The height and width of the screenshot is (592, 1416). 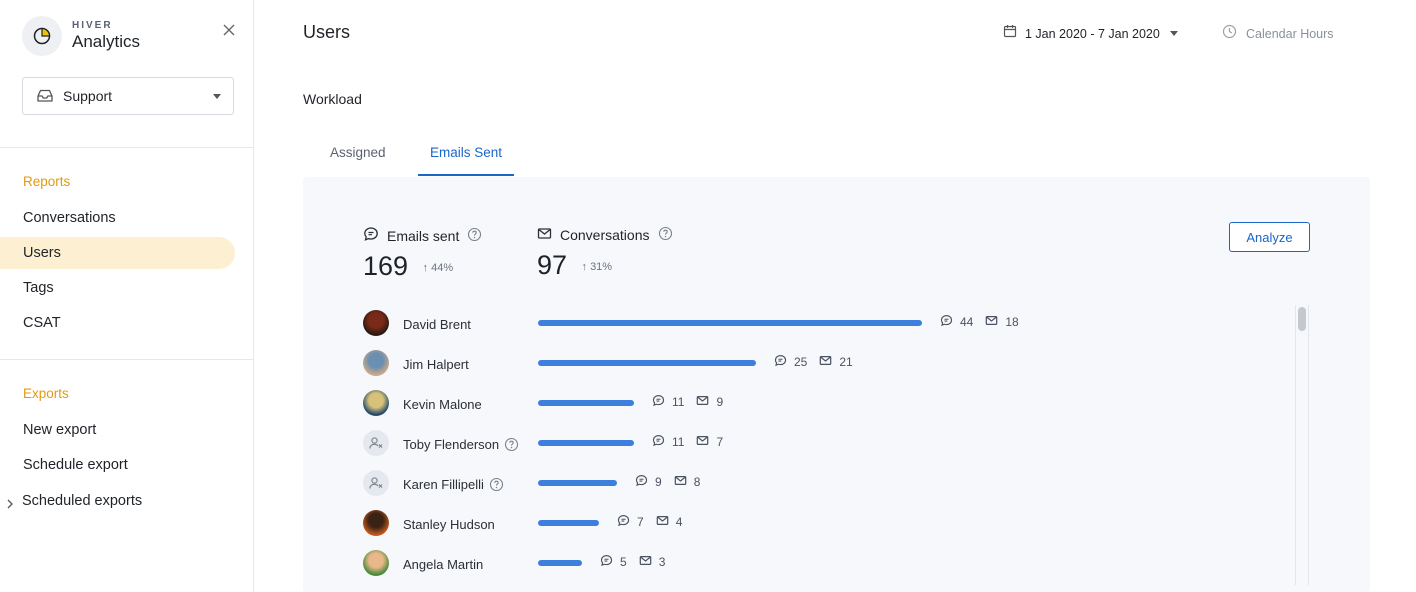 I want to click on conversations-count: 3, so click(x=662, y=562).